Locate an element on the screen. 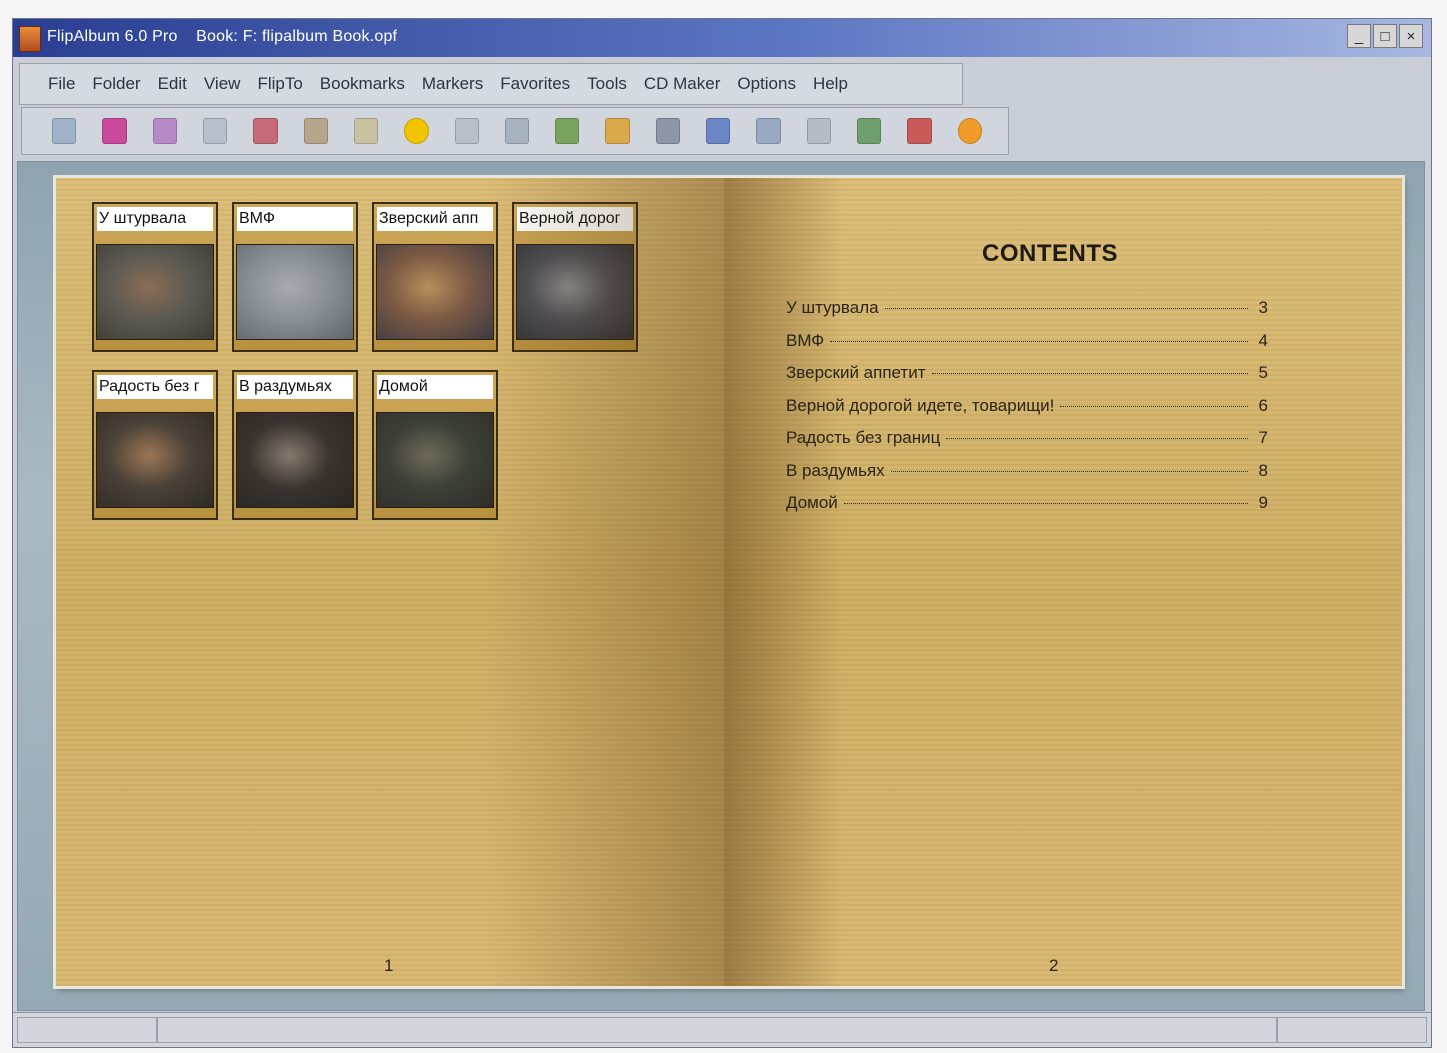  photo-icon is located at coordinates (265, 131).